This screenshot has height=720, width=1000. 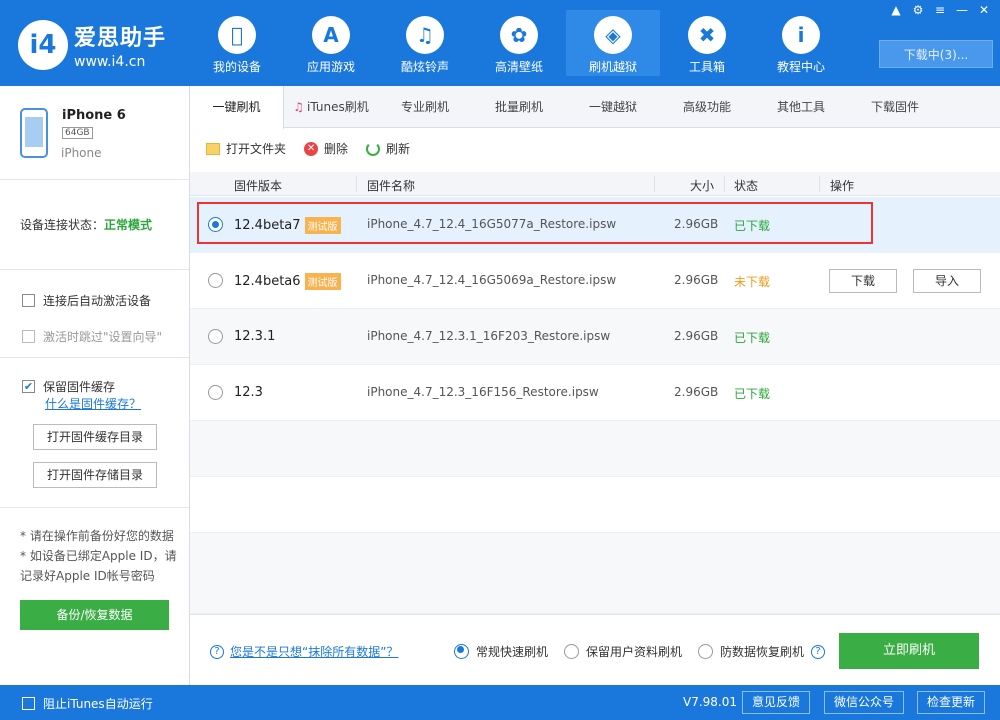 What do you see at coordinates (909, 651) in the screenshot?
I see `flash-now-button: 立即刷机` at bounding box center [909, 651].